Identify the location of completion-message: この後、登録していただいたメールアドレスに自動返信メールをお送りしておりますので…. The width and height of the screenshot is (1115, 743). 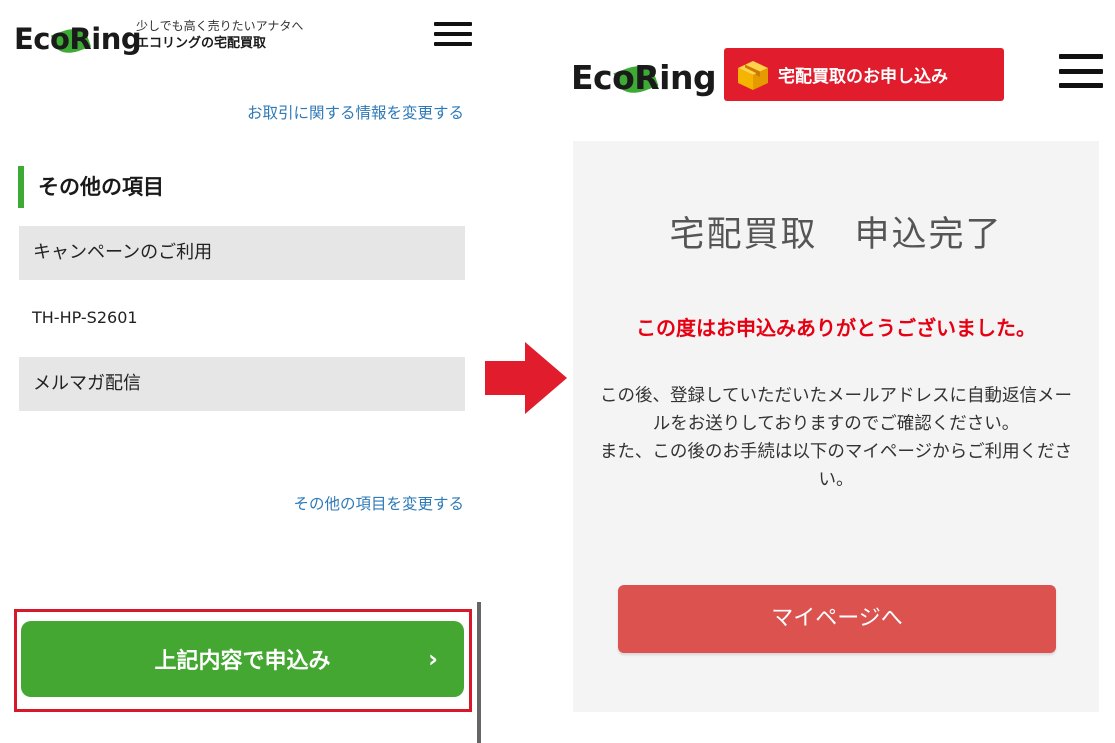
(836, 438).